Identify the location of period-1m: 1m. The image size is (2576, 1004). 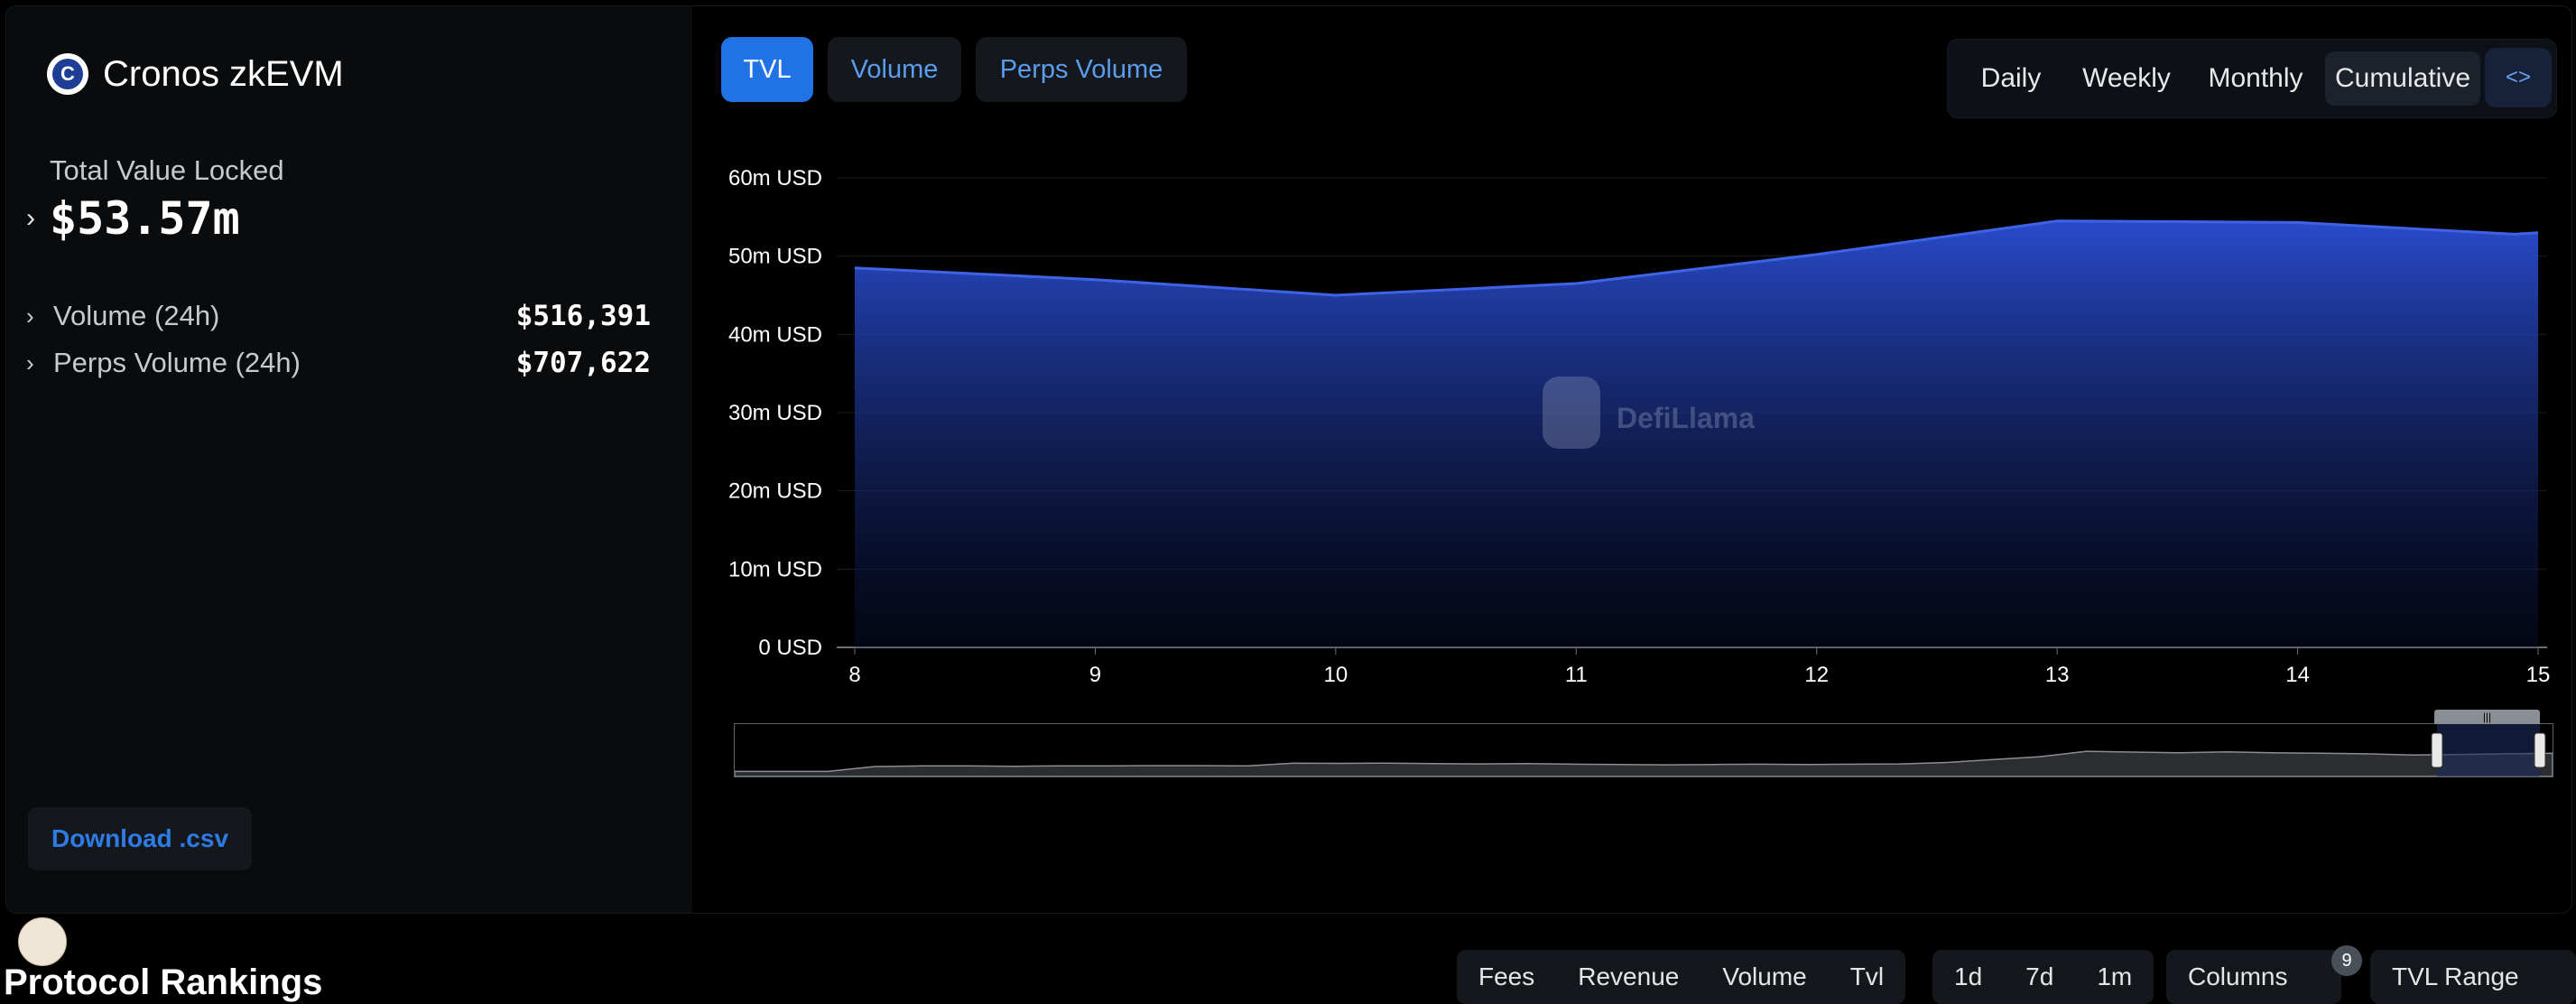
(2114, 976).